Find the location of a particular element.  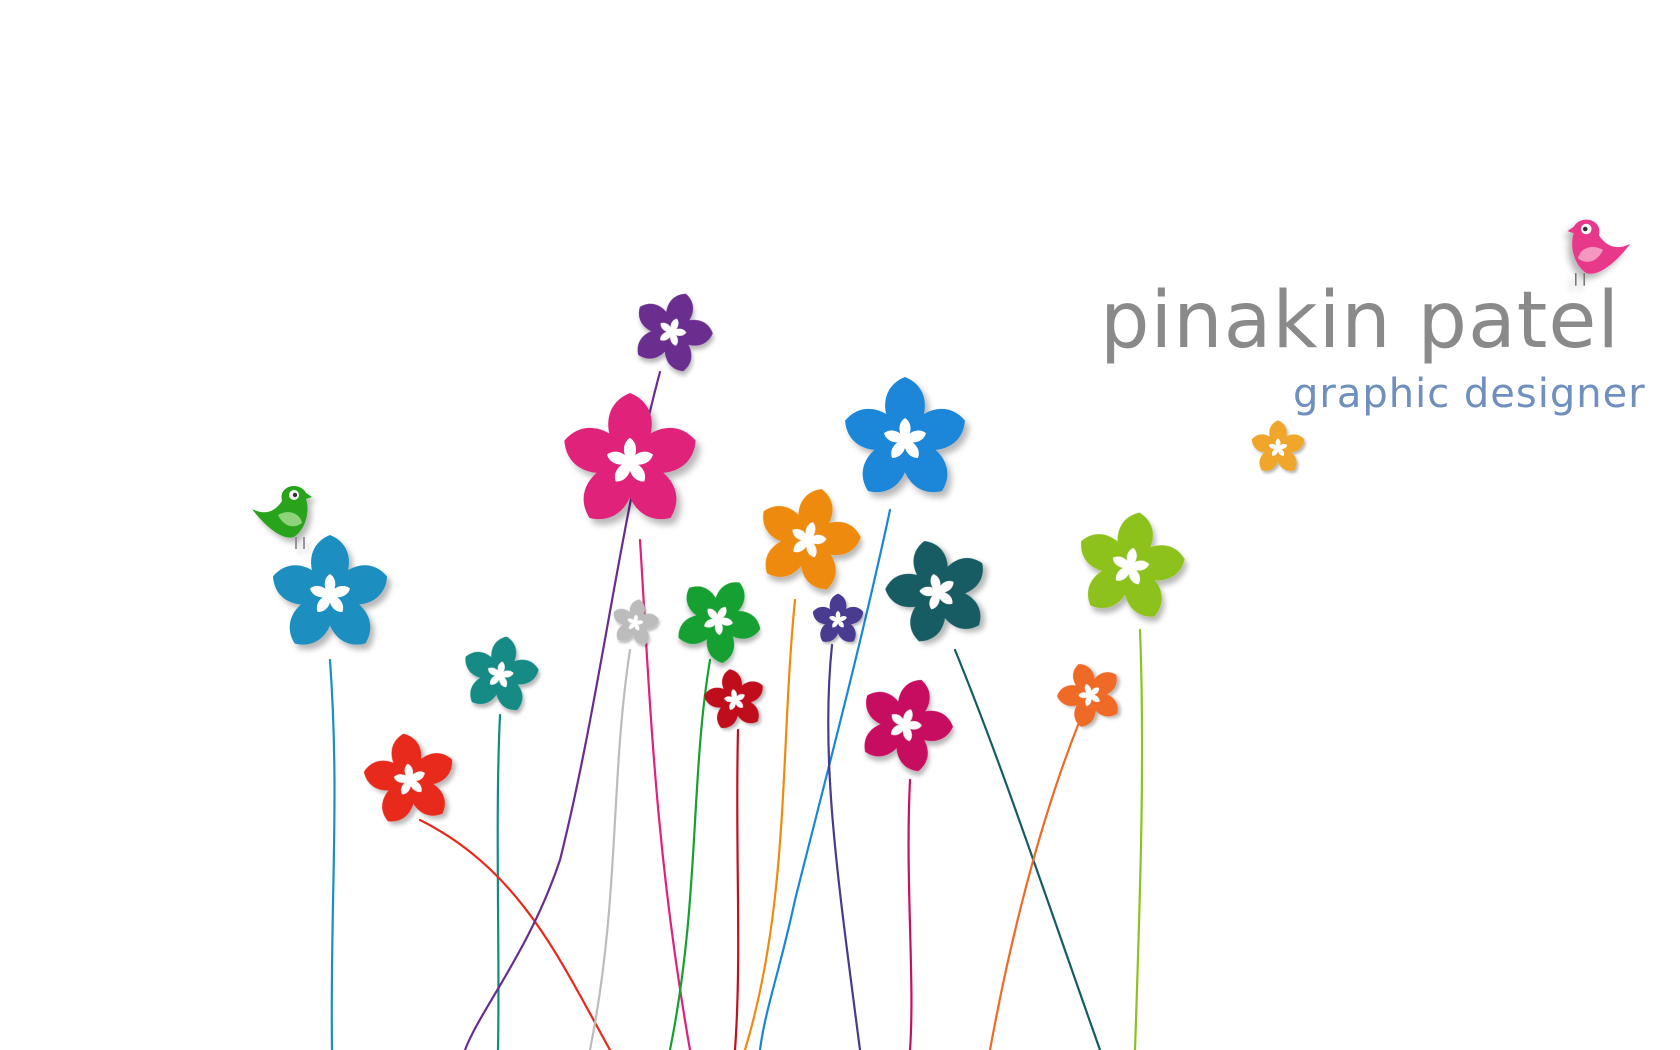

bird-icon is located at coordinates (282, 517).